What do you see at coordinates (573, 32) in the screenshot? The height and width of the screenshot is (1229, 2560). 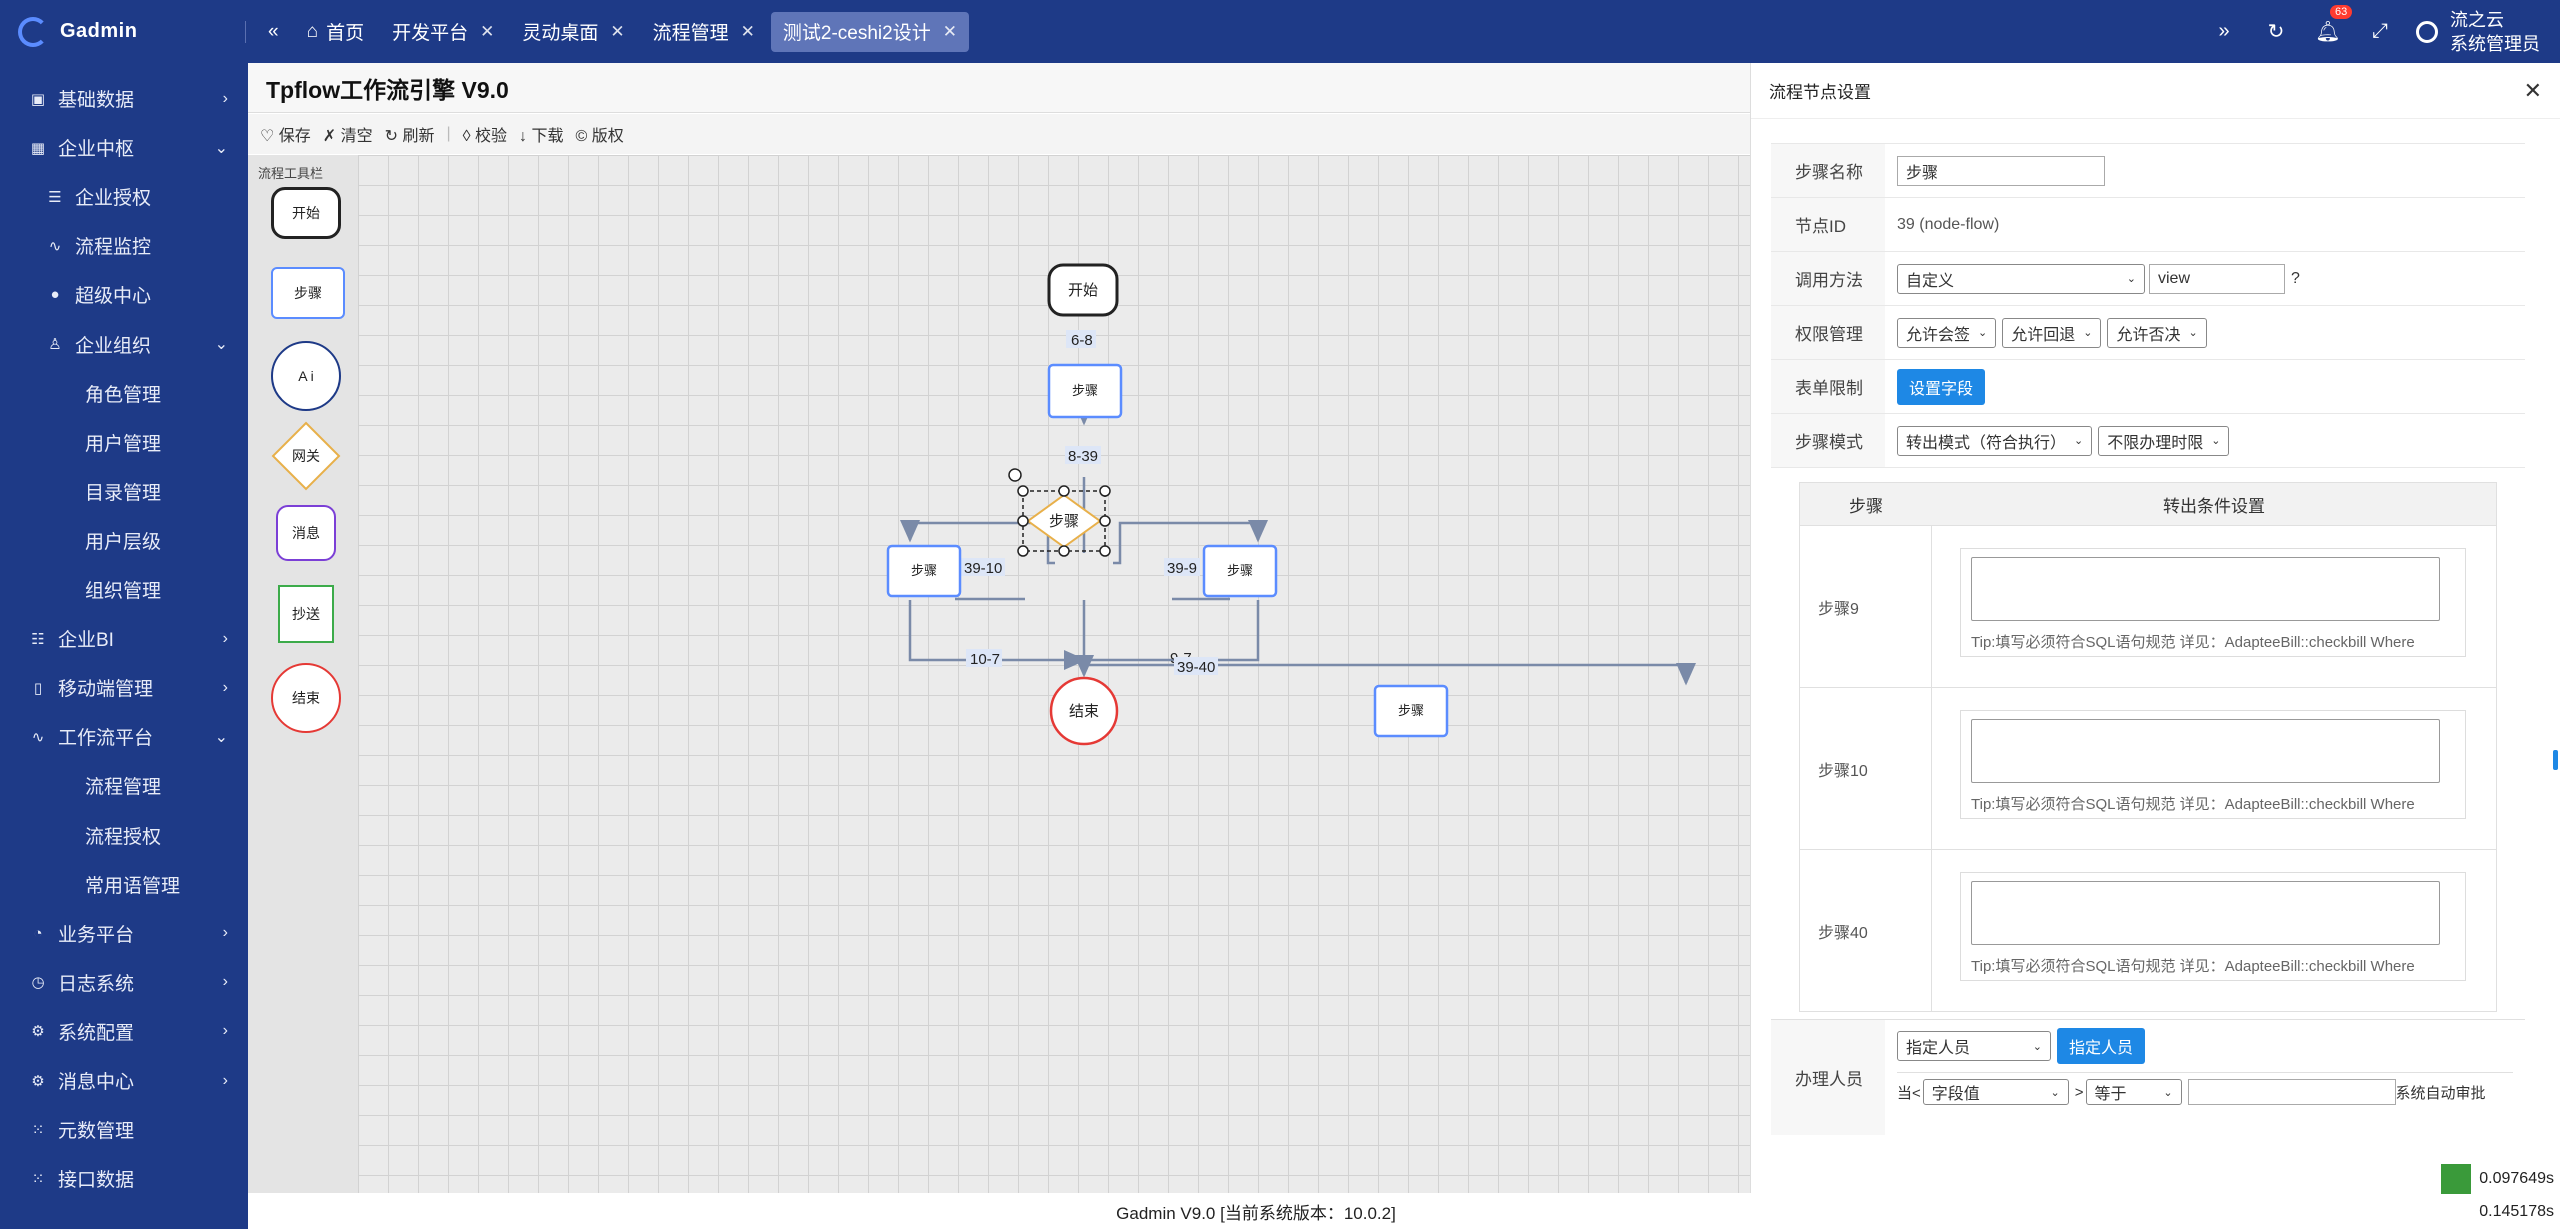 I see `tab-desktop: 灵动桌面 ✕` at bounding box center [573, 32].